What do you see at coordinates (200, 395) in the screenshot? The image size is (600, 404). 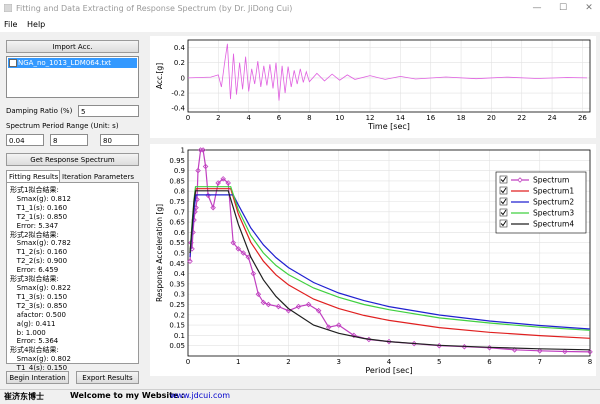 I see `website-link: www.jdcui.com` at bounding box center [200, 395].